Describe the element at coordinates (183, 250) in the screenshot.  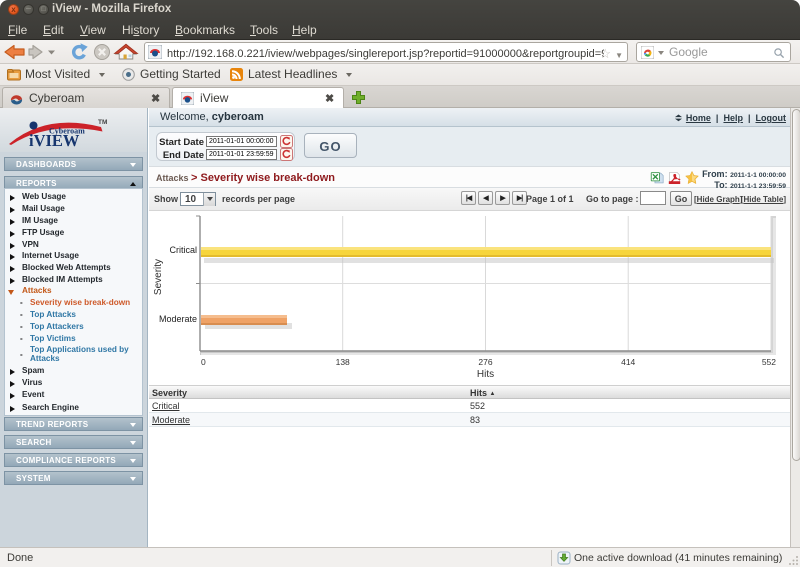
I see `svg-text: Critical` at that location.